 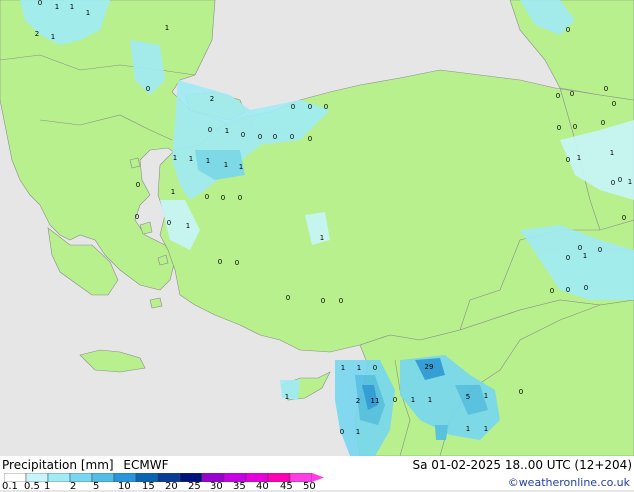 I want to click on legend-title: Precipitation [mm] ECMWF, so click(x=88, y=465).